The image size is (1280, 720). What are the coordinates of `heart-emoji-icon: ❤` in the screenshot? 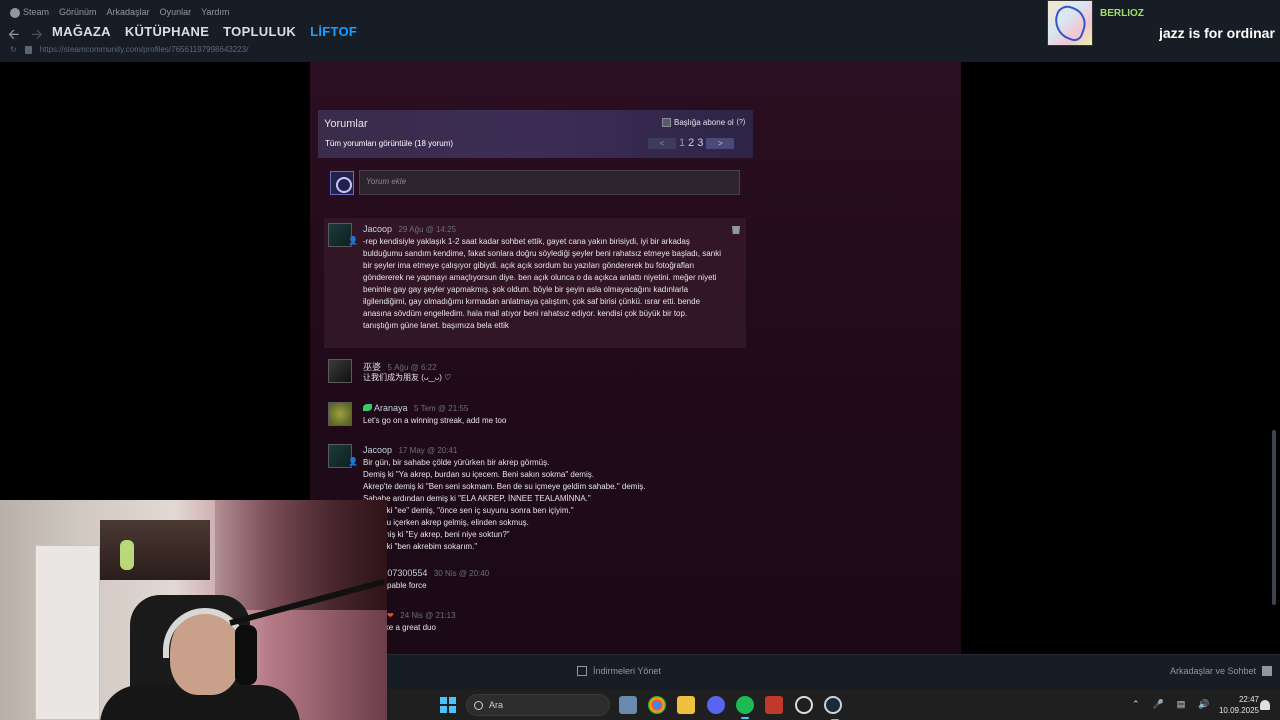 It's located at (390, 615).